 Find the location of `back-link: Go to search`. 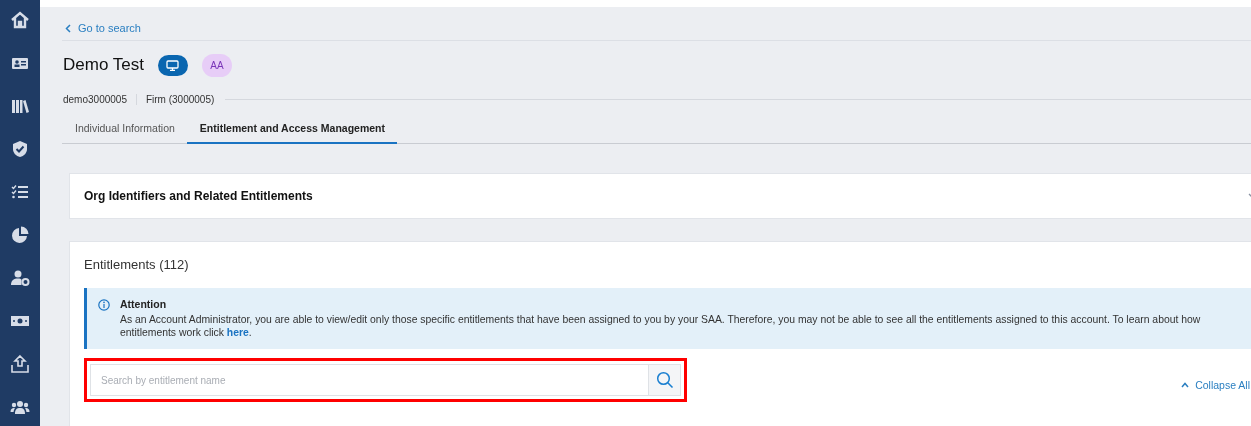

back-link: Go to search is located at coordinates (103, 28).